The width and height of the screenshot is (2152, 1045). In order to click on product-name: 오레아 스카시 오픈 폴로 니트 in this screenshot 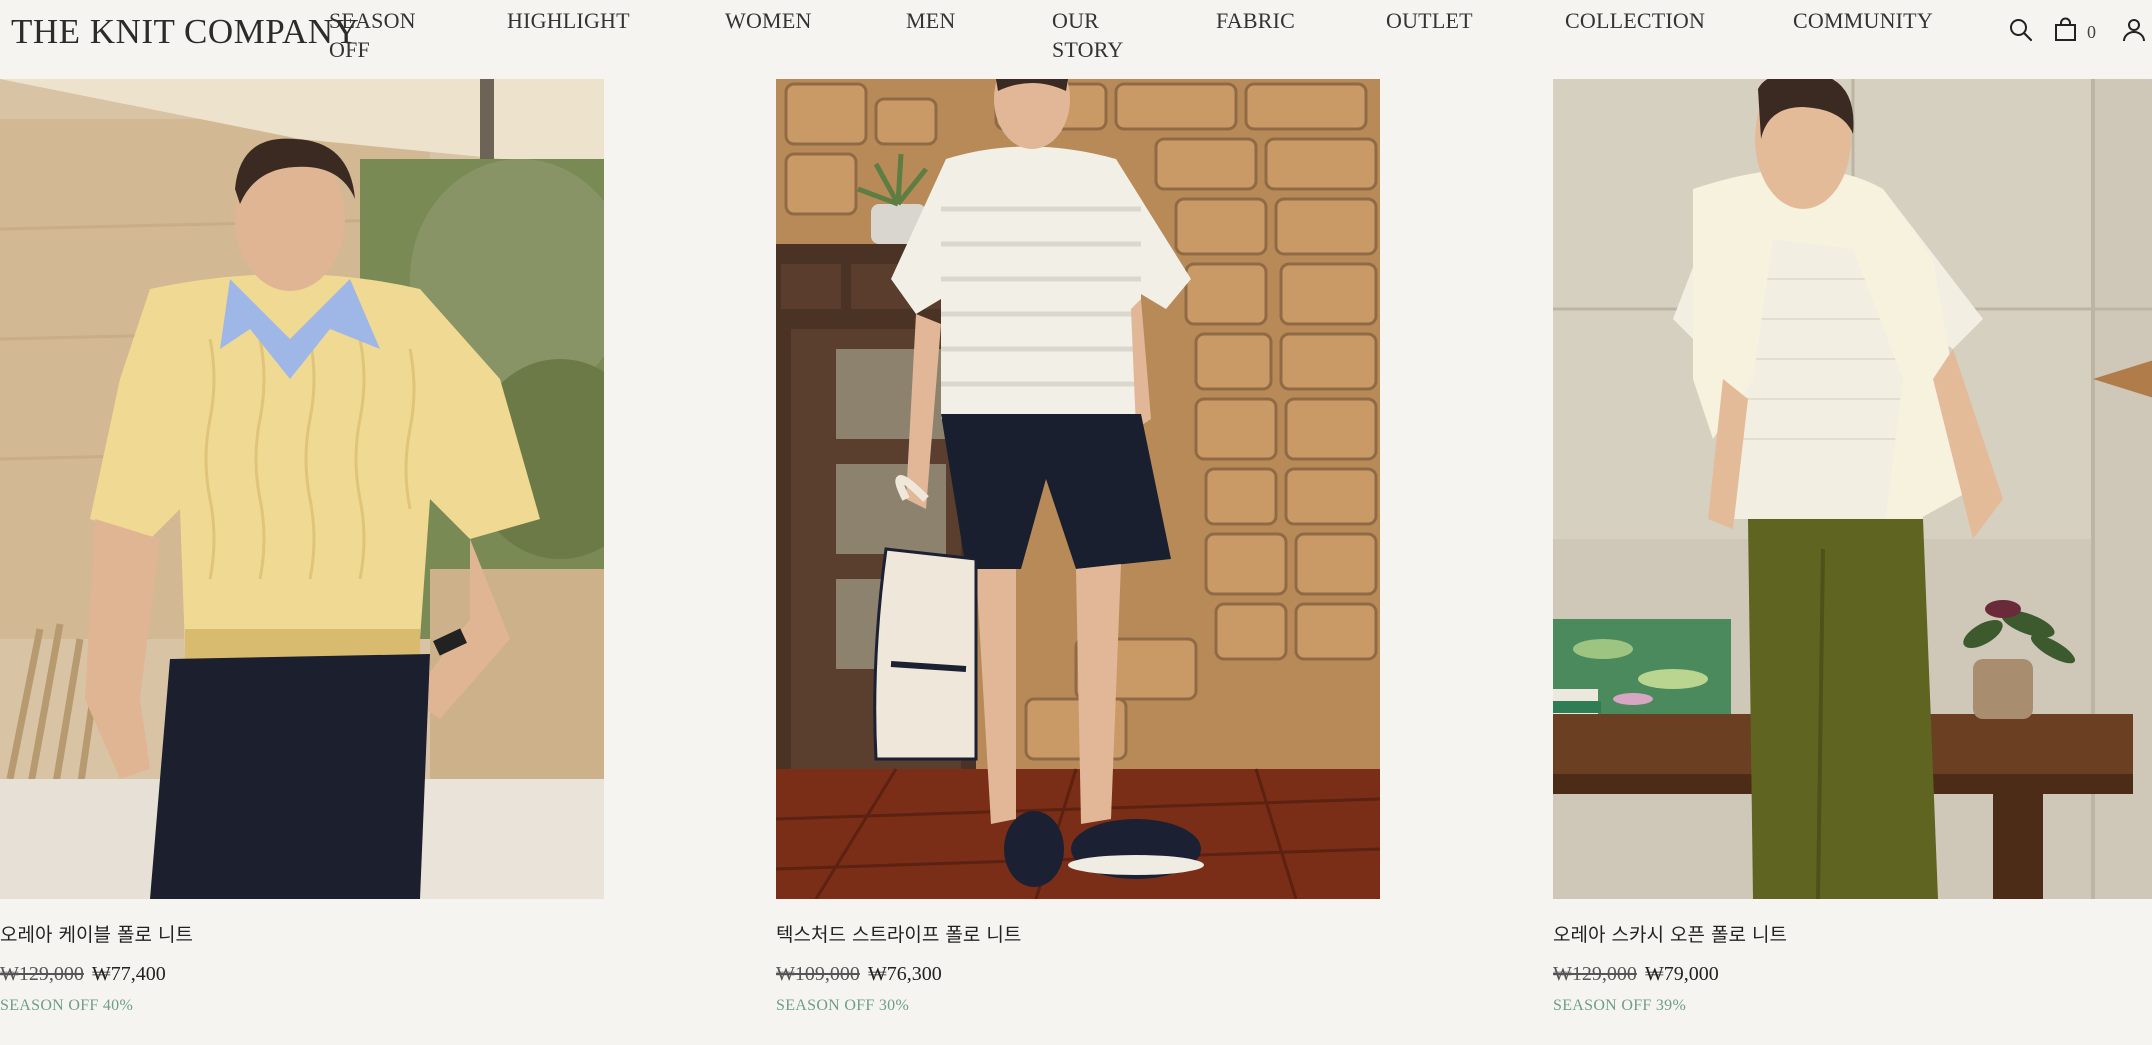, I will do `click(1670, 933)`.